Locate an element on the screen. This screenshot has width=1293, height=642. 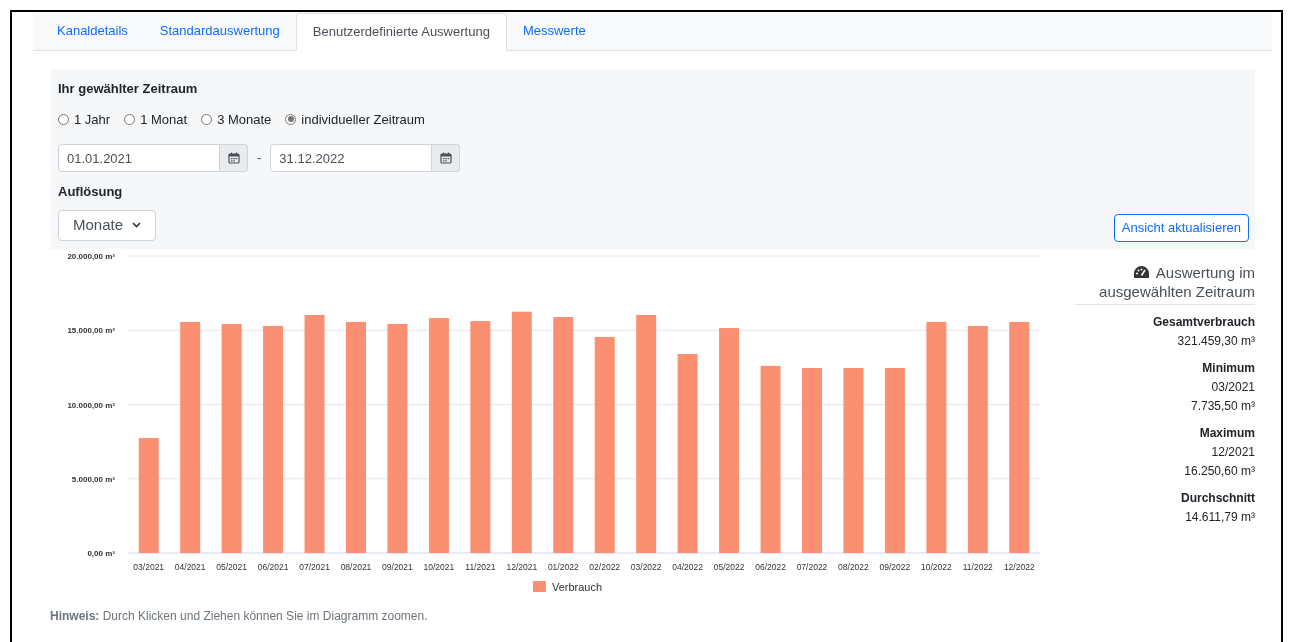
summary-label: Gesamtverbrauch is located at coordinates (1203, 322).